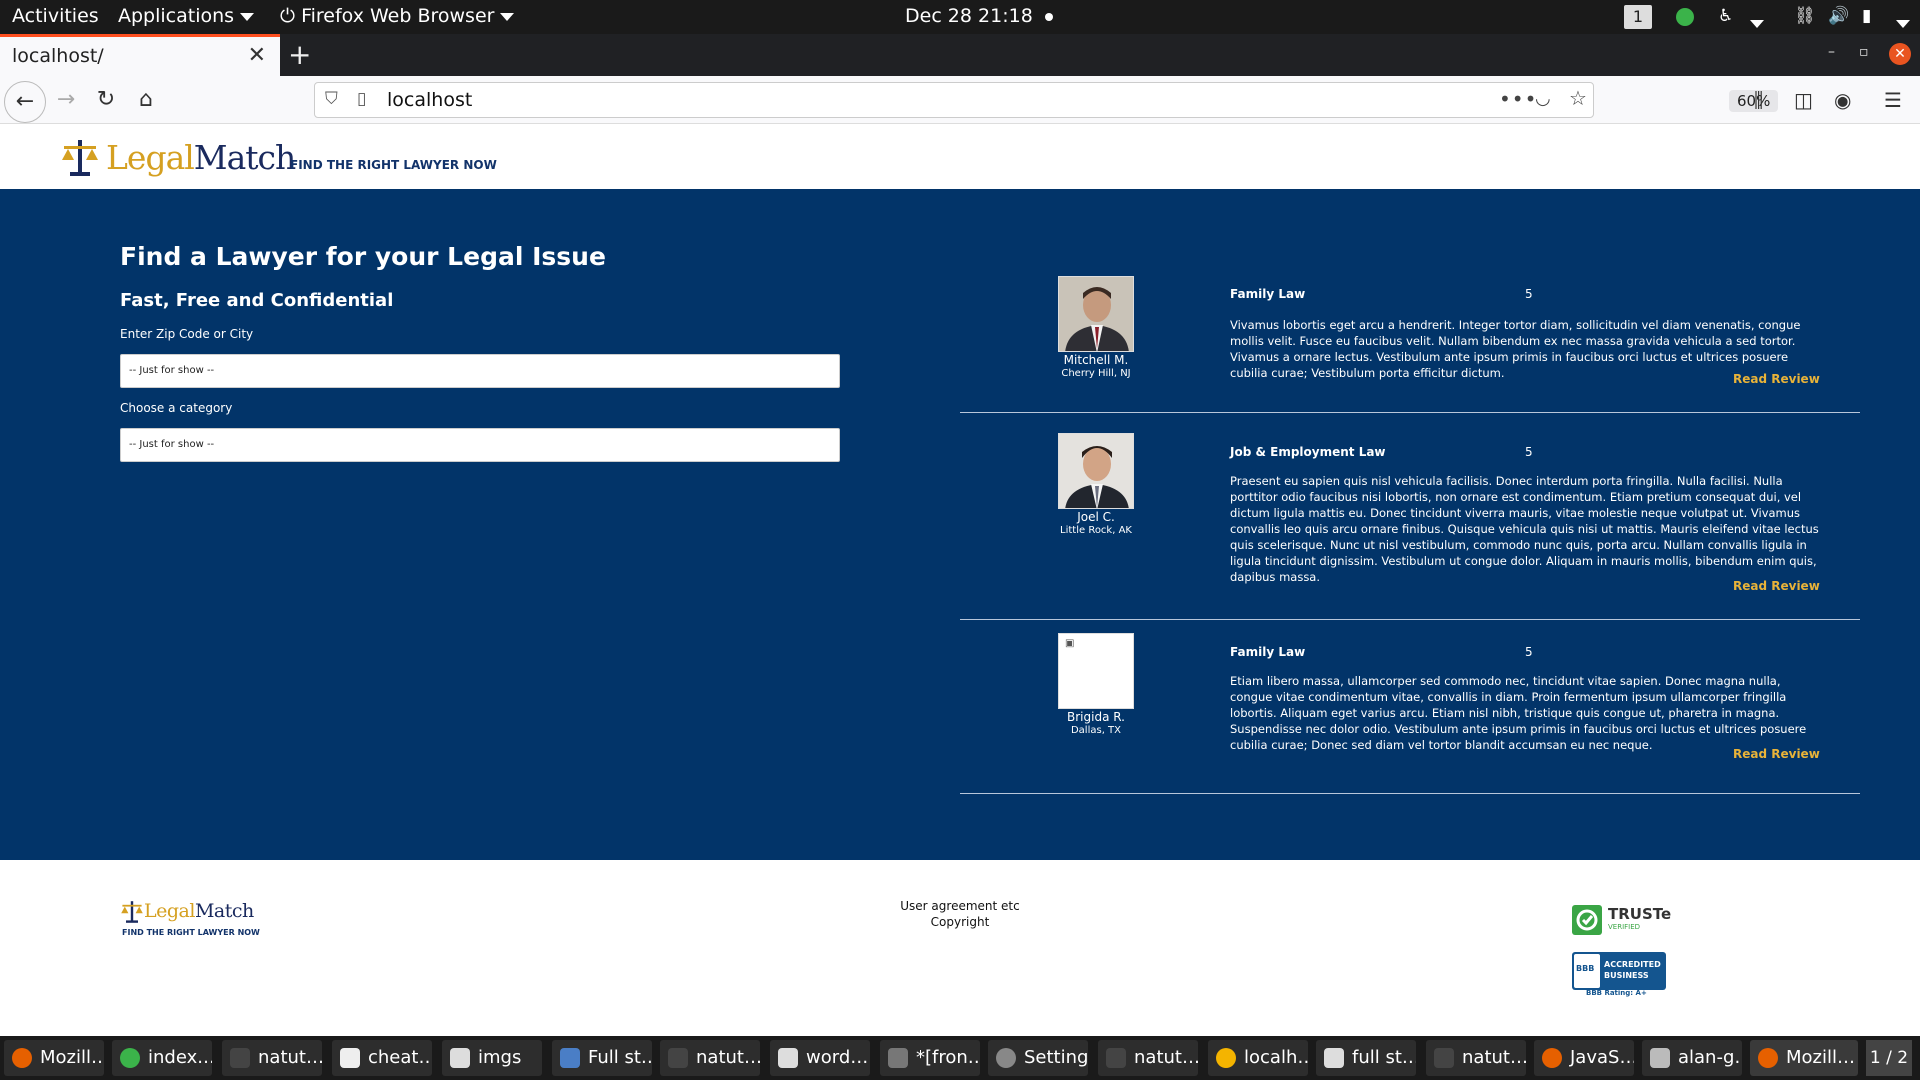 This screenshot has width=1920, height=1080. Describe the element at coordinates (1587, 971) in the screenshot. I see `bbb-torch-icon: BBB` at that location.